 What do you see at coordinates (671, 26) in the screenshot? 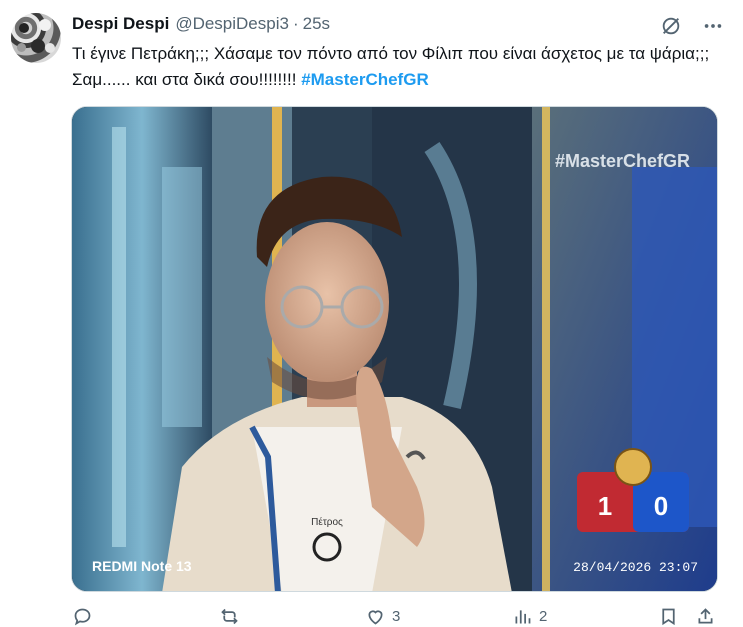
I see `grok-icon` at bounding box center [671, 26].